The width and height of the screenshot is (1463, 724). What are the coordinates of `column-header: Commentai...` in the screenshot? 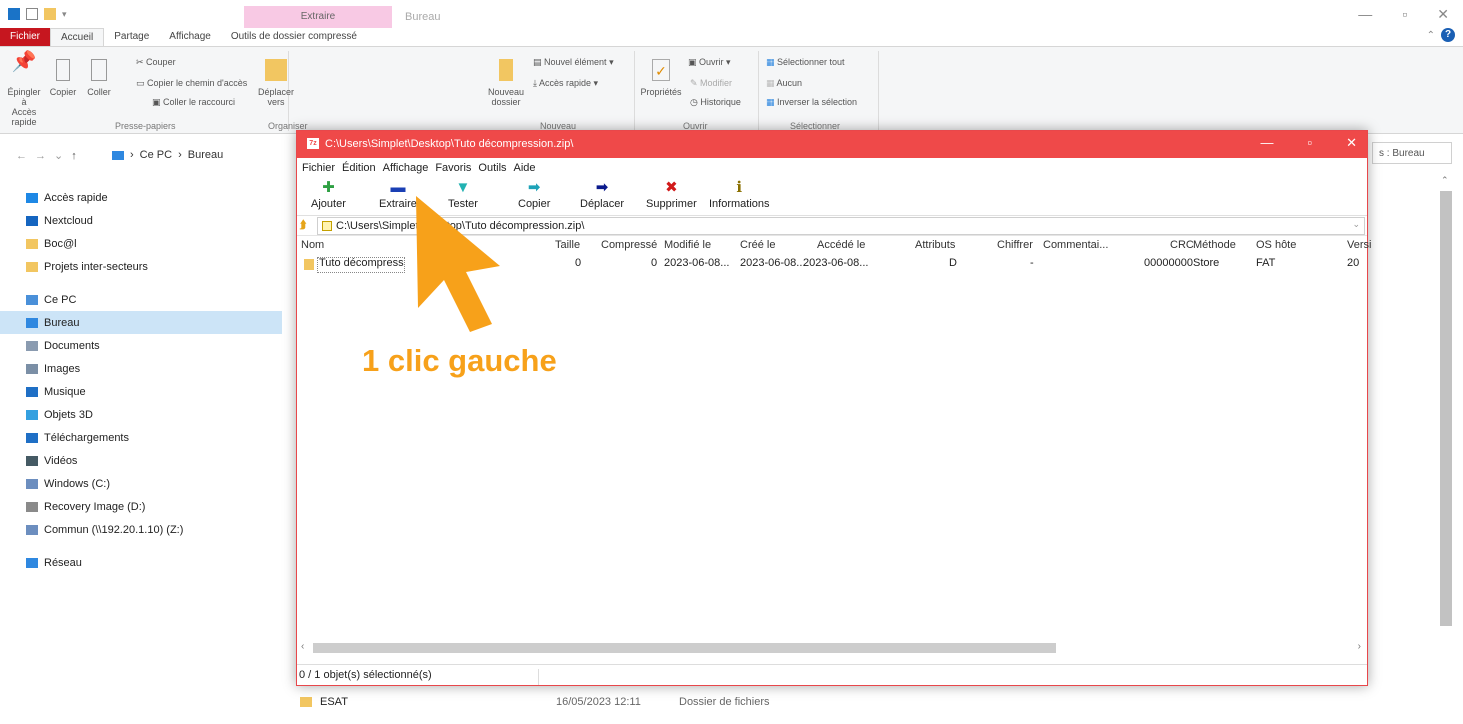 It's located at (1075, 245).